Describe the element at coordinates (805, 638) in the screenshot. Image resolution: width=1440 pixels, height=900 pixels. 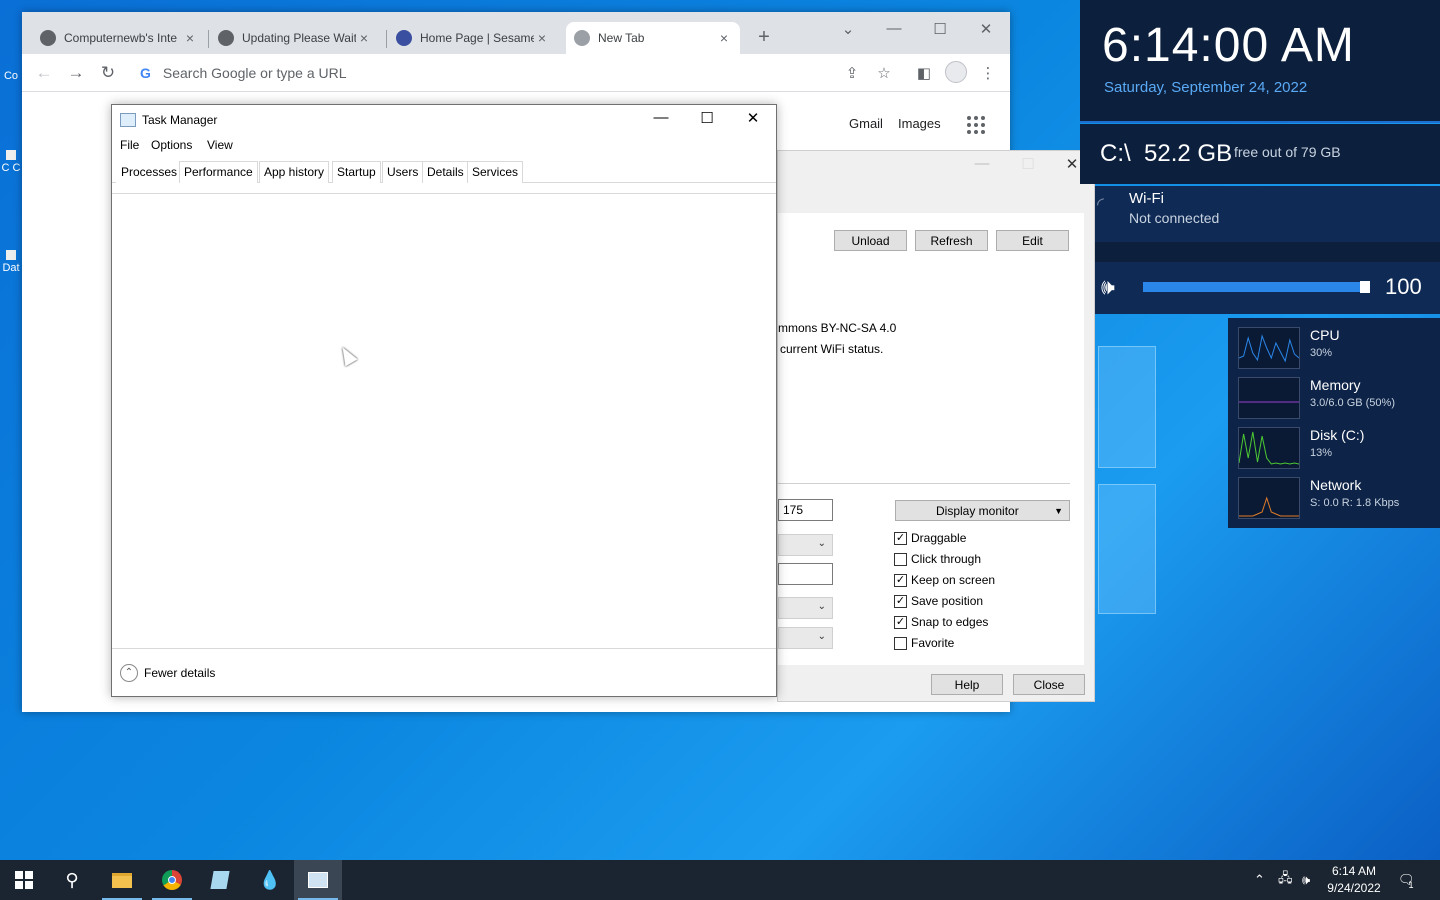
I see `position-combo: ⌄` at that location.